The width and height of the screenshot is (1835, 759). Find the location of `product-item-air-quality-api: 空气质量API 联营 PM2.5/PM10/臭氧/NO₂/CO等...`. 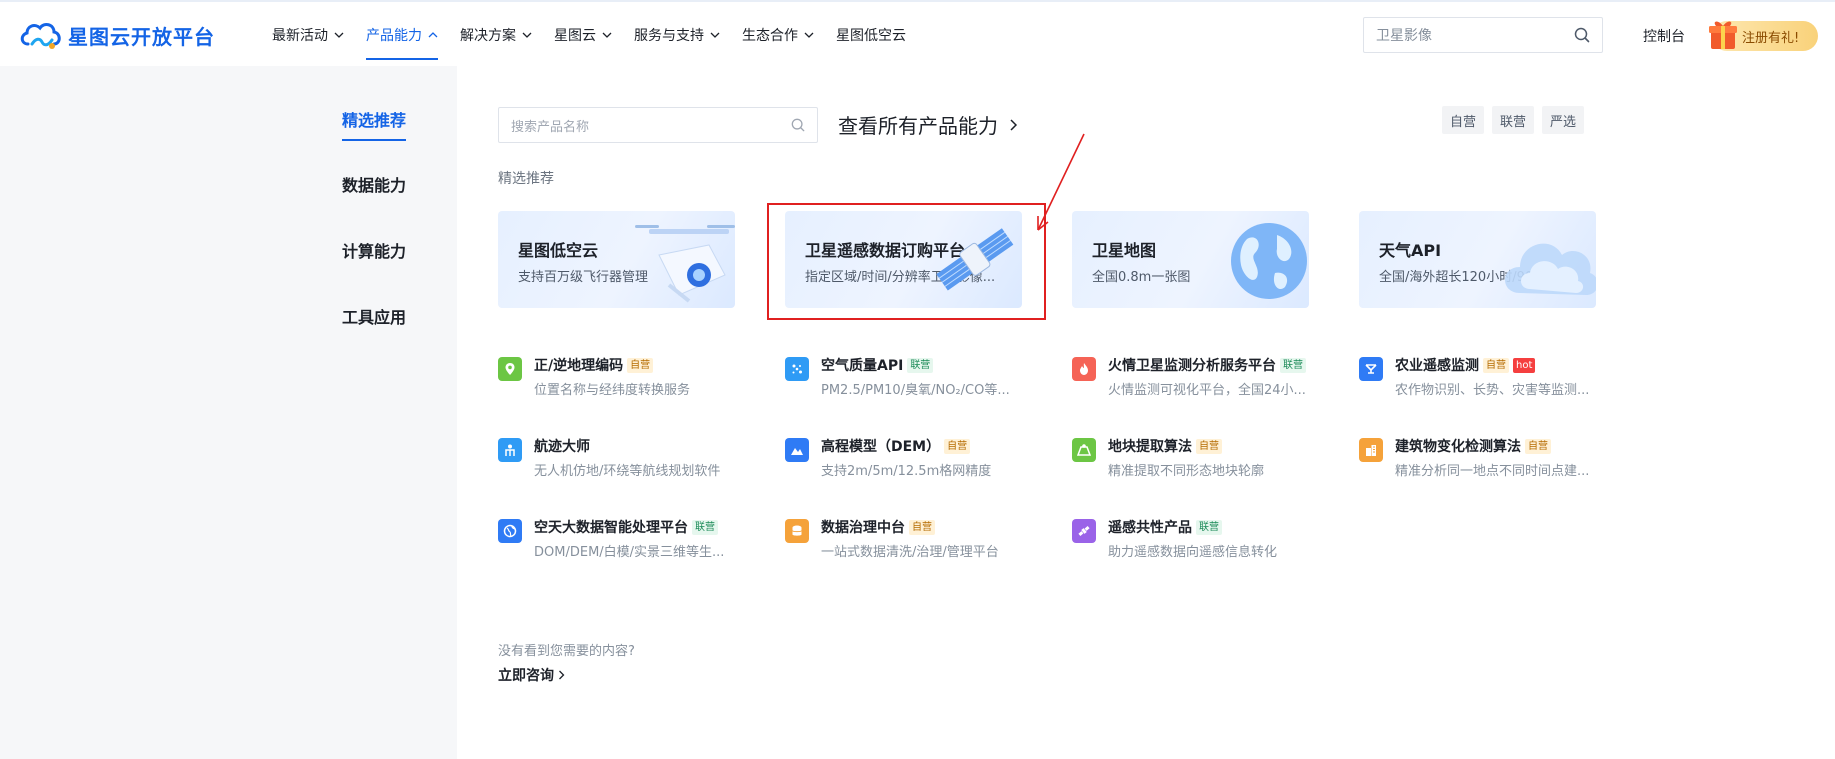

product-item-air-quality-api: 空气质量API 联营 PM2.5/PM10/臭氧/NO₂/CO等... is located at coordinates (910, 378).